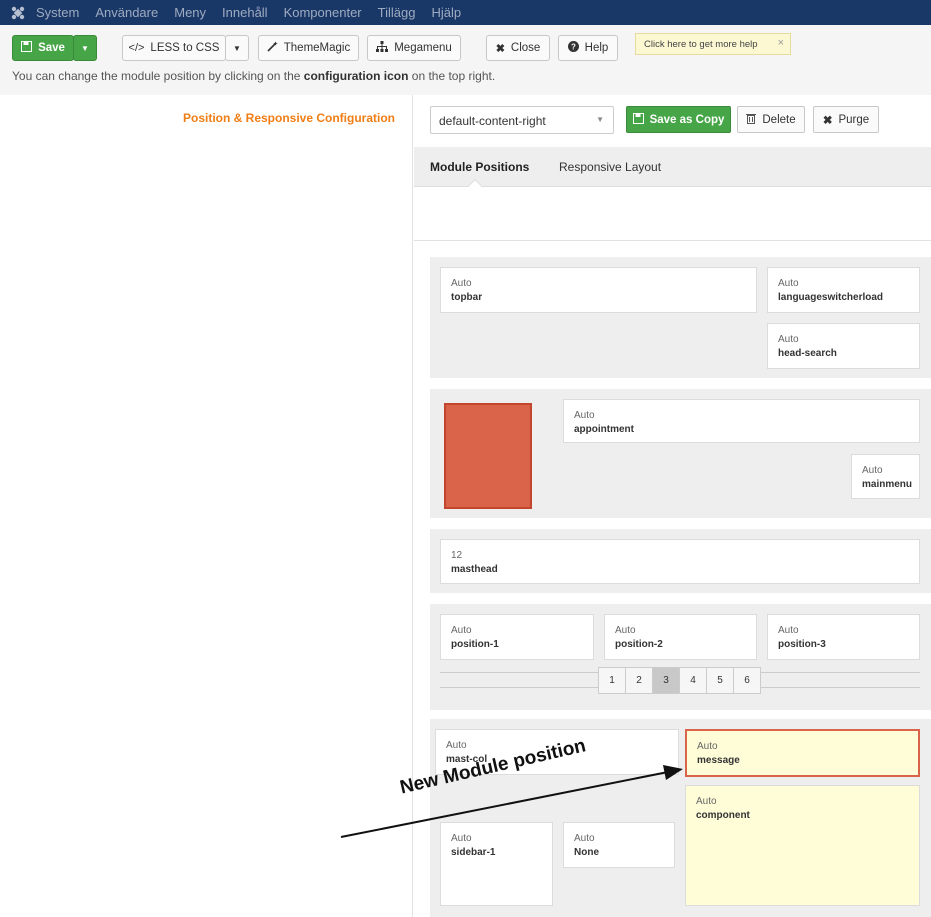 The image size is (931, 917). What do you see at coordinates (619, 845) in the screenshot?
I see `module-position-none: Auto None` at bounding box center [619, 845].